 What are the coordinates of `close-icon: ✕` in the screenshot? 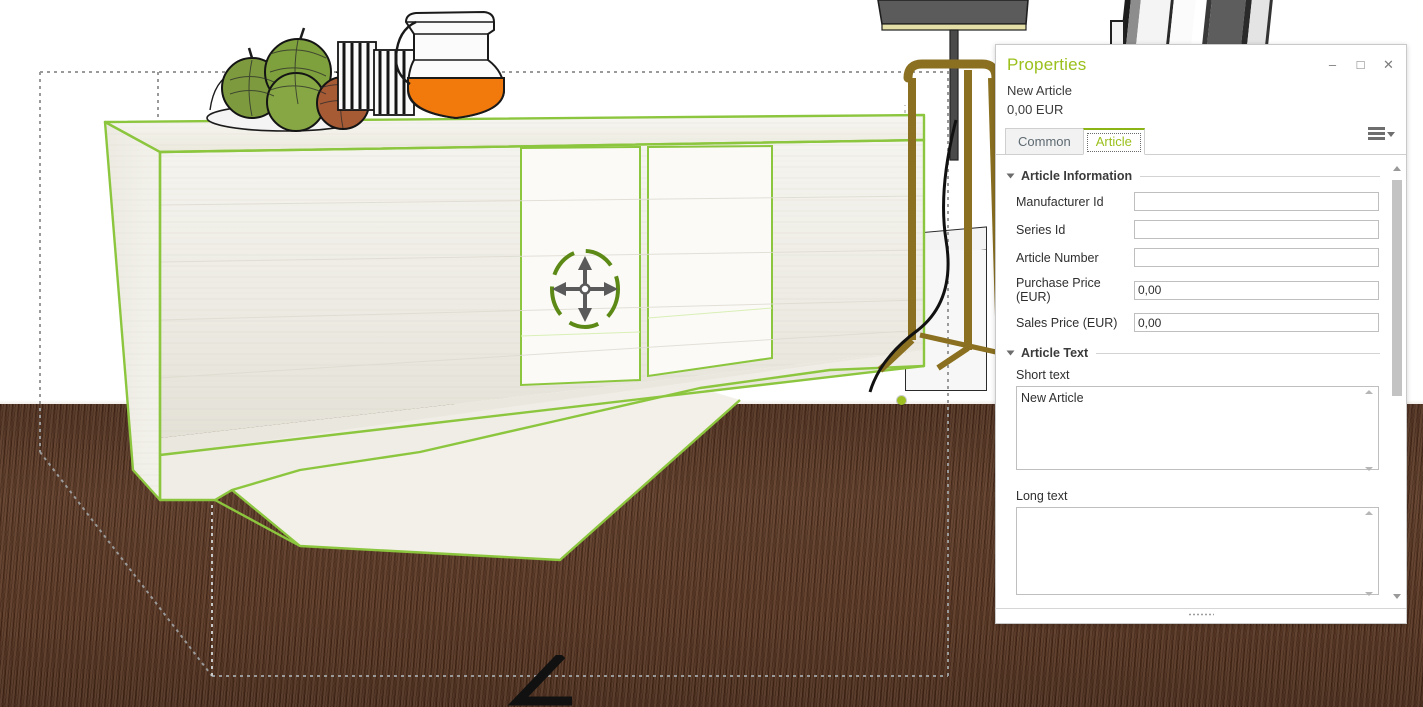 It's located at (1388, 64).